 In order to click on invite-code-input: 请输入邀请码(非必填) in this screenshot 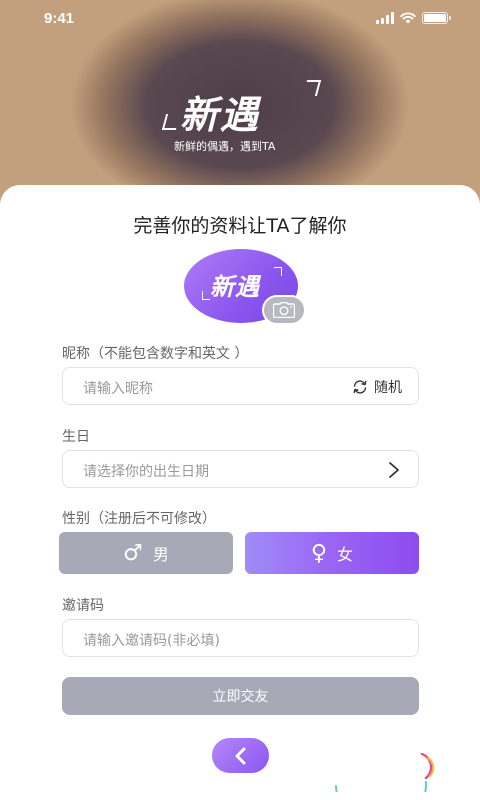, I will do `click(240, 638)`.